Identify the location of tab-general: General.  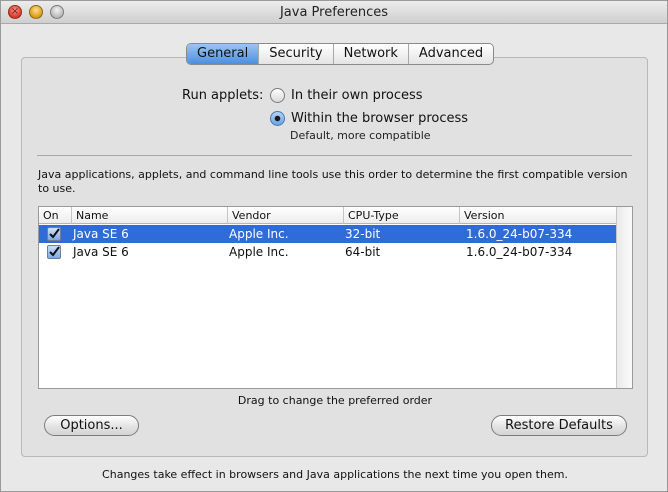
(223, 54).